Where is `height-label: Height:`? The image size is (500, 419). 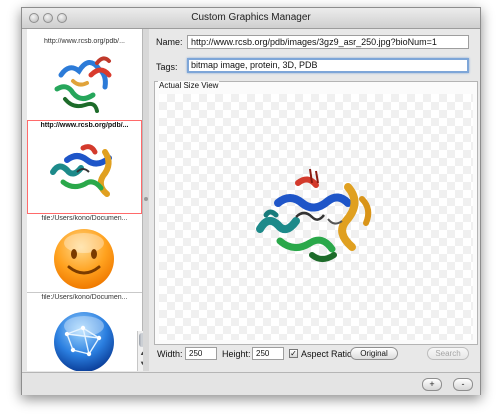
height-label: Height: is located at coordinates (236, 354).